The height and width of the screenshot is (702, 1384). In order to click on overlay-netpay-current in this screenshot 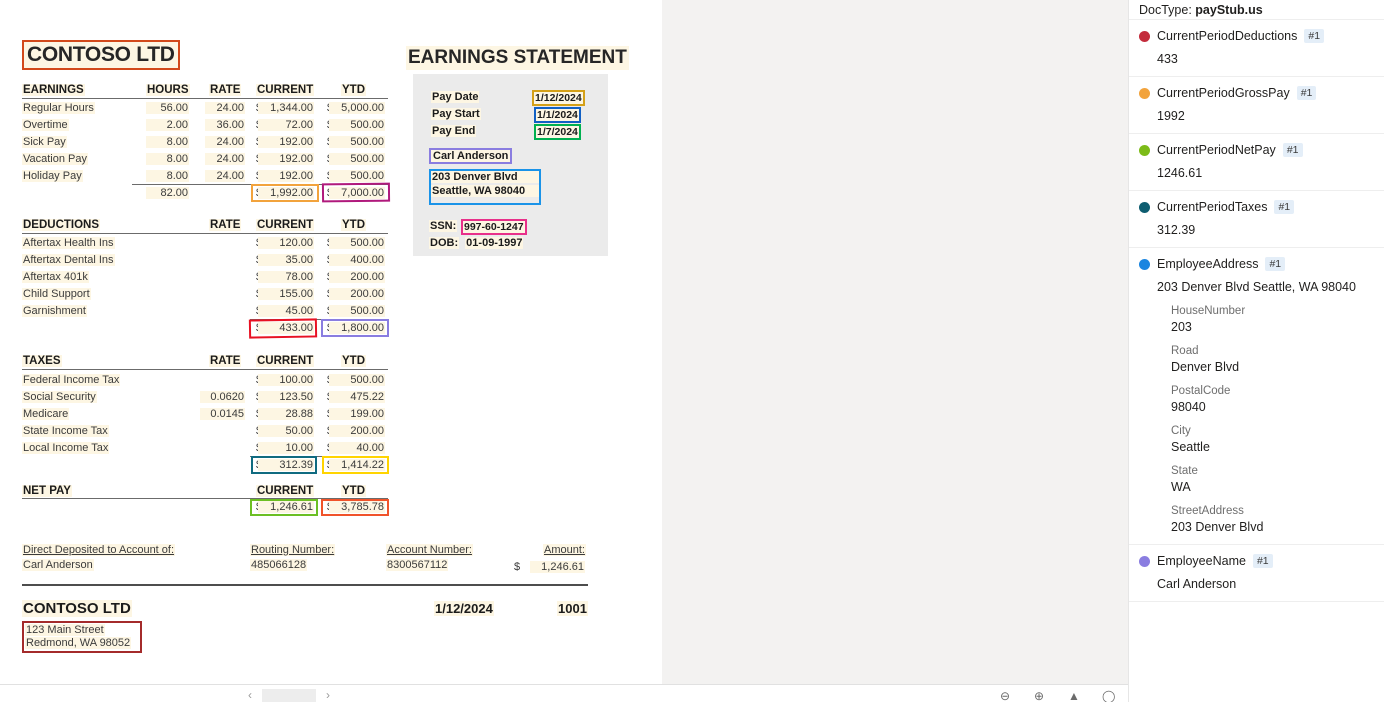, I will do `click(284, 507)`.